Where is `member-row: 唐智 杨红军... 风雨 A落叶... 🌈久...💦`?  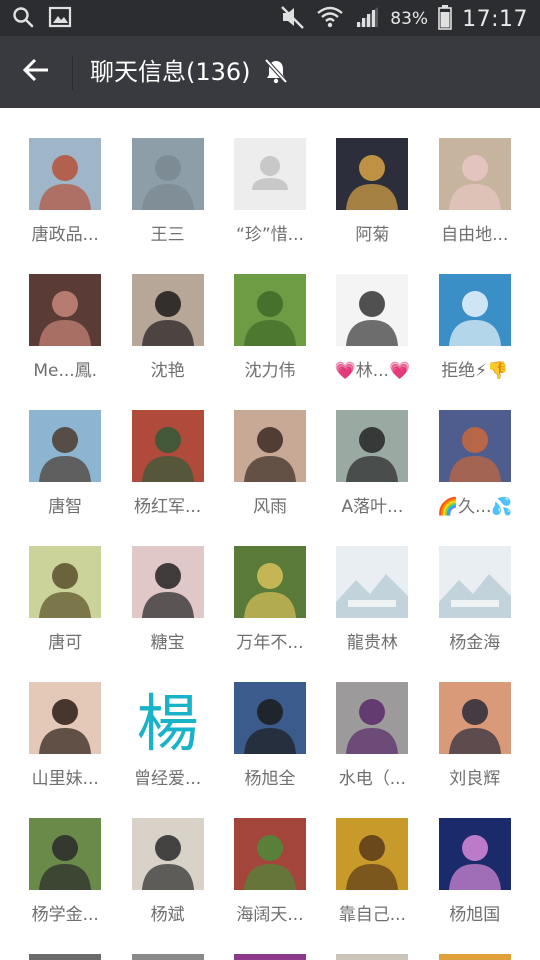
member-row: 唐智 杨红军... 风雨 A落叶... 🌈久...💦 is located at coordinates (270, 462).